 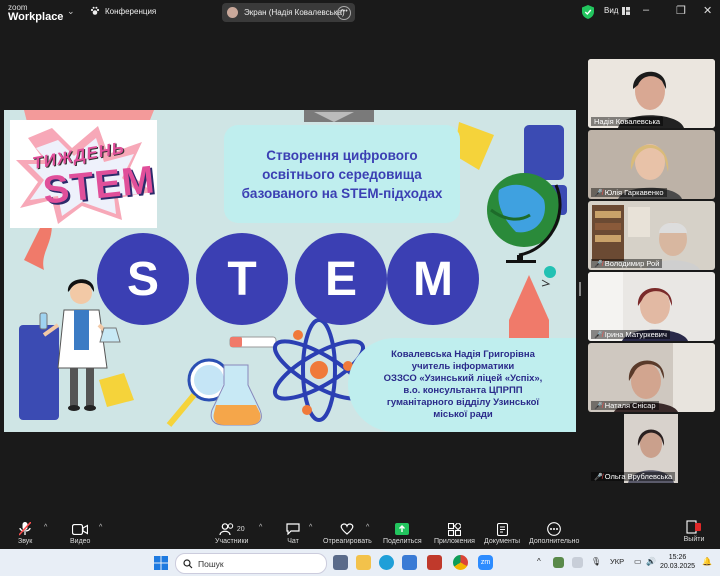 I want to click on microphone-icon: 🎙, so click(x=596, y=561).